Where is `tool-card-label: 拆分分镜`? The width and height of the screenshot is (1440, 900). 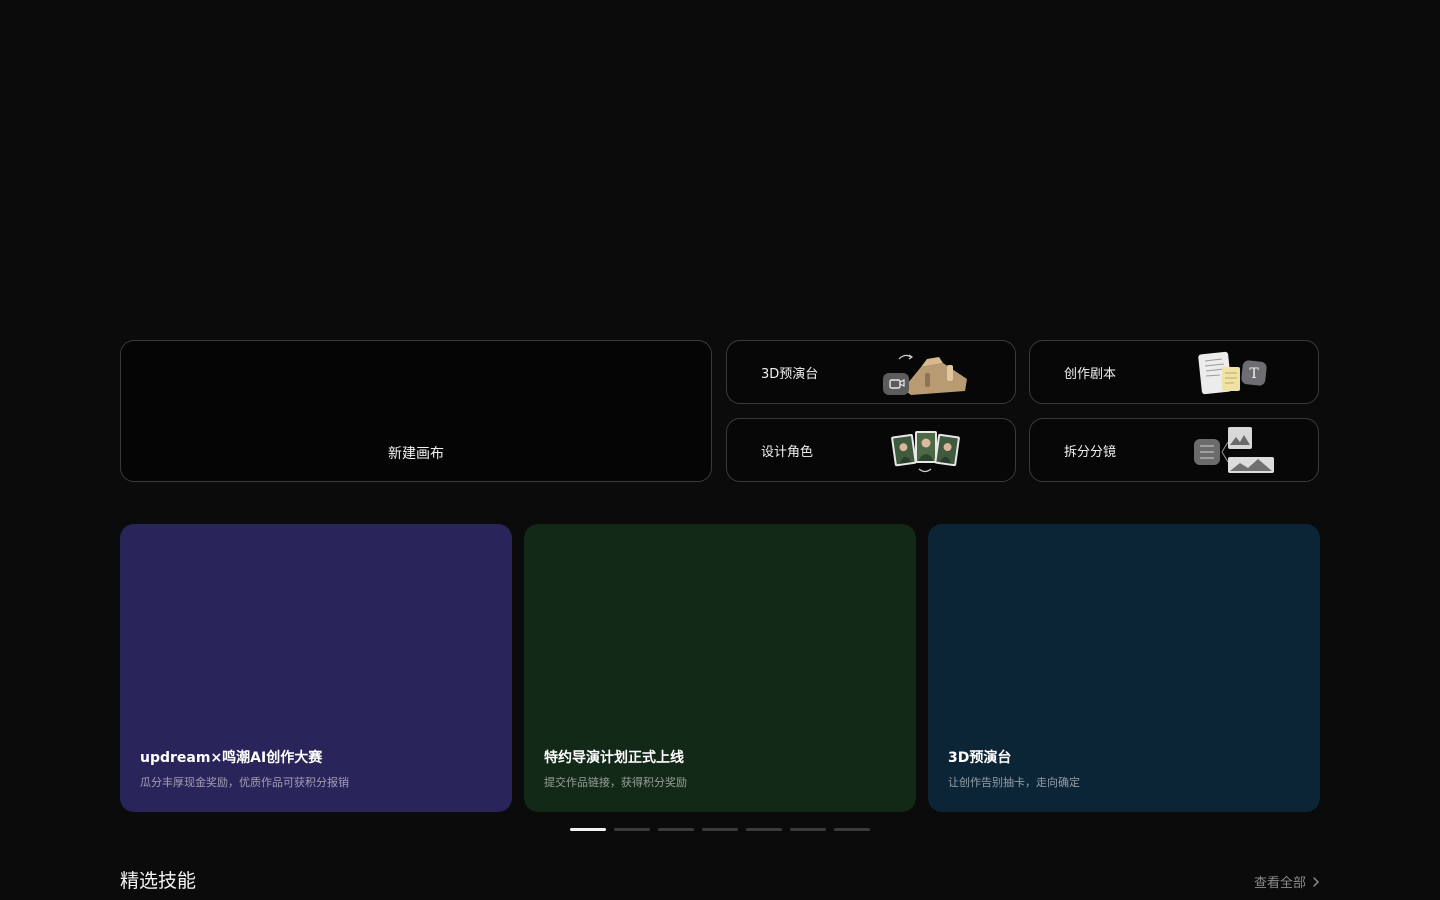 tool-card-label: 拆分分镜 is located at coordinates (1090, 452).